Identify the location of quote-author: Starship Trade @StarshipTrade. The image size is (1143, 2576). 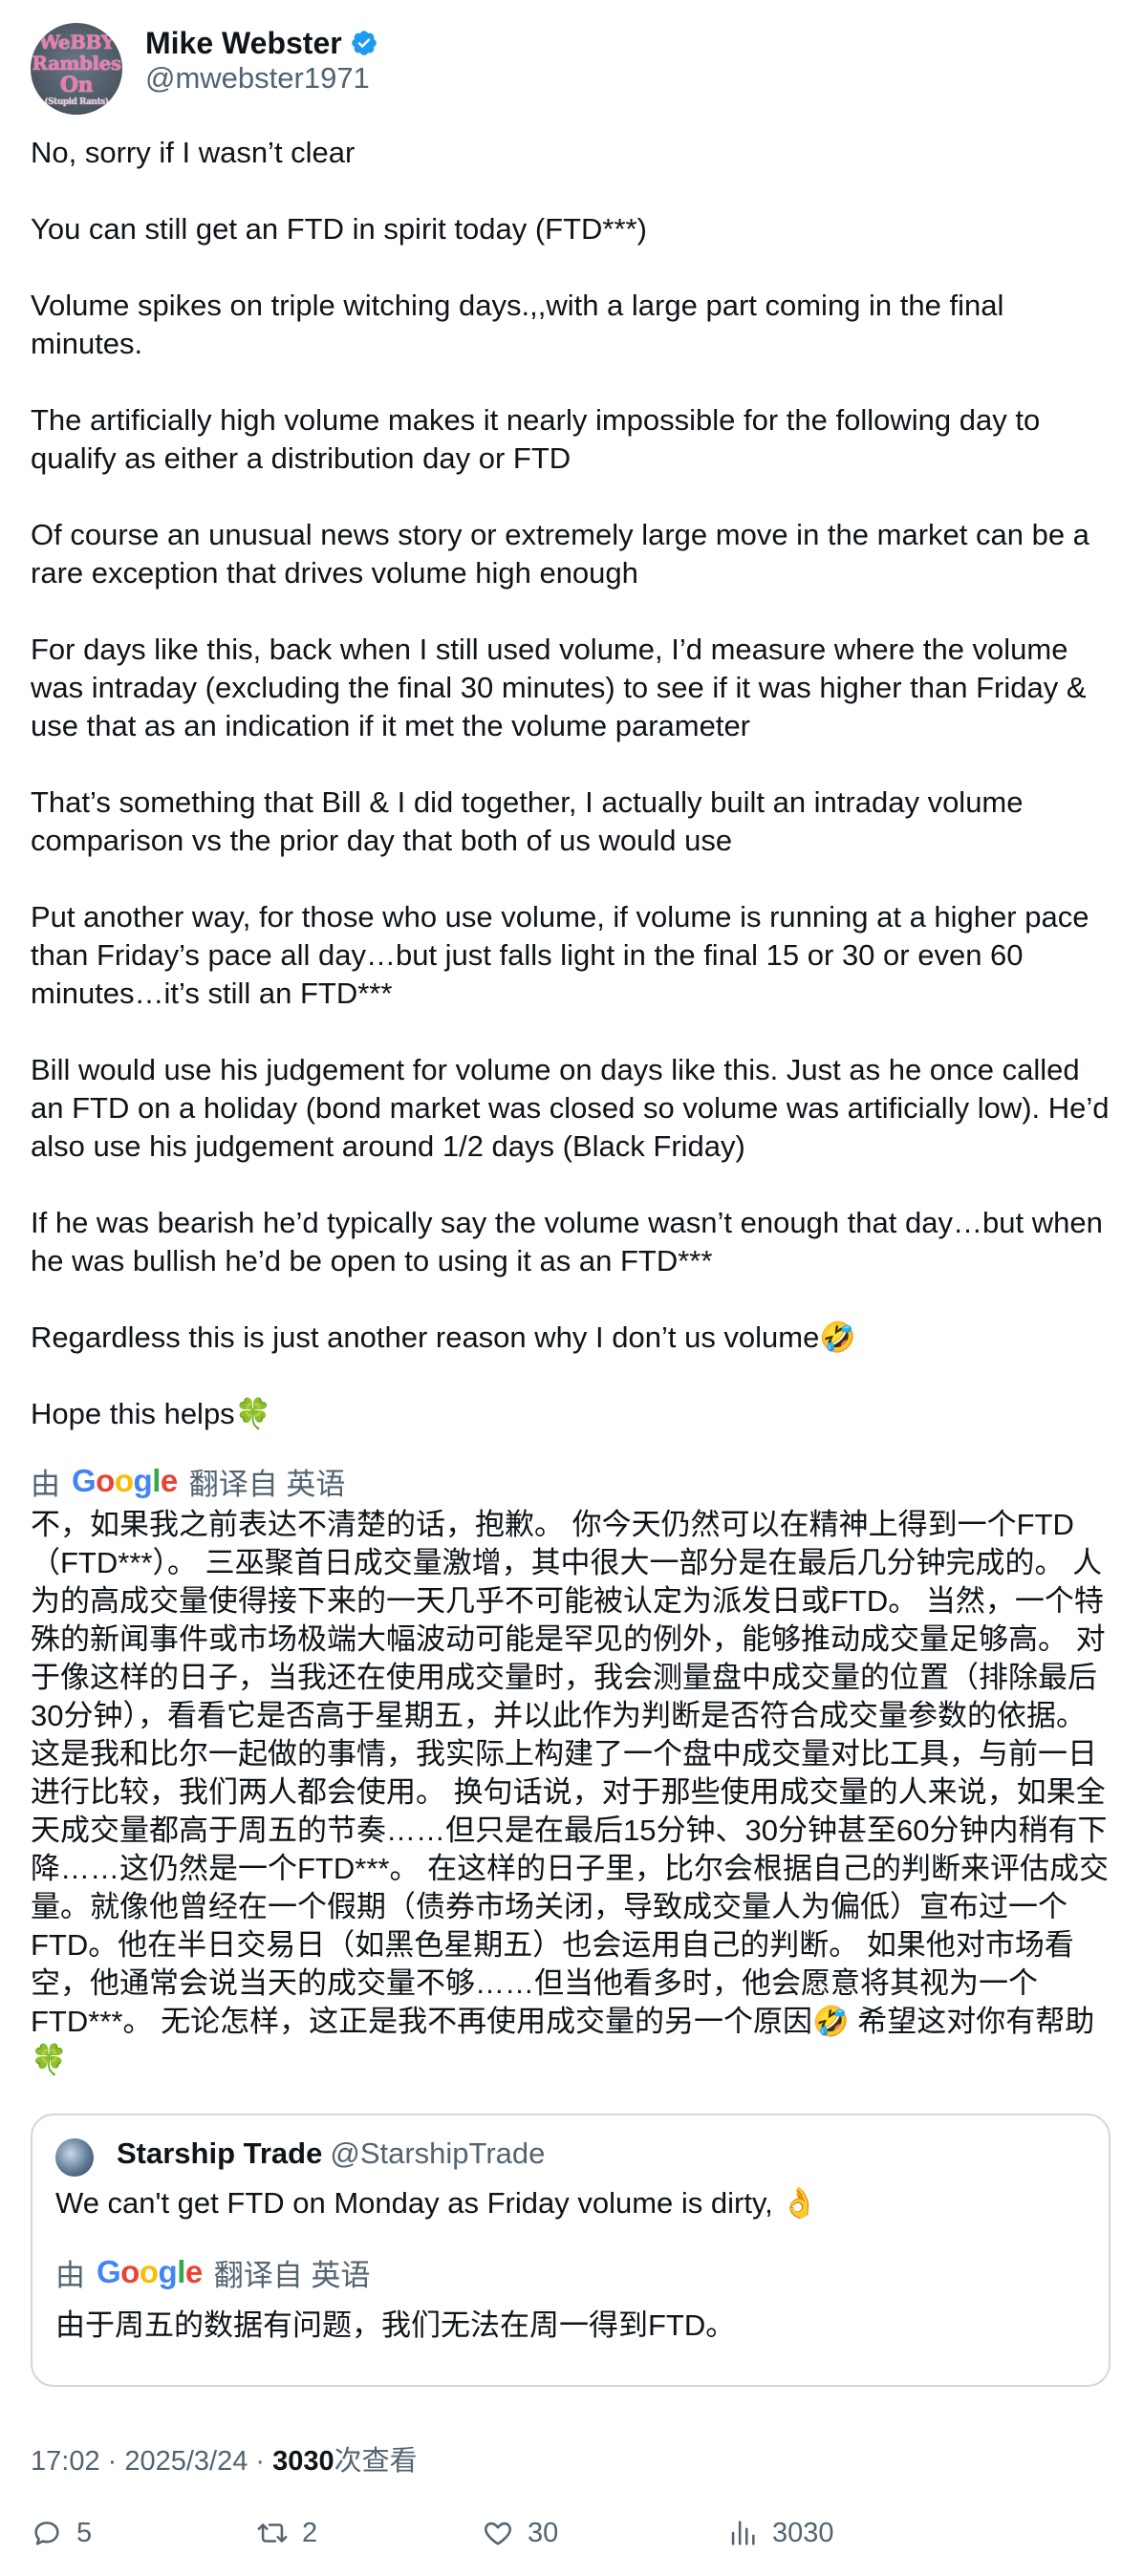
(331, 2153).